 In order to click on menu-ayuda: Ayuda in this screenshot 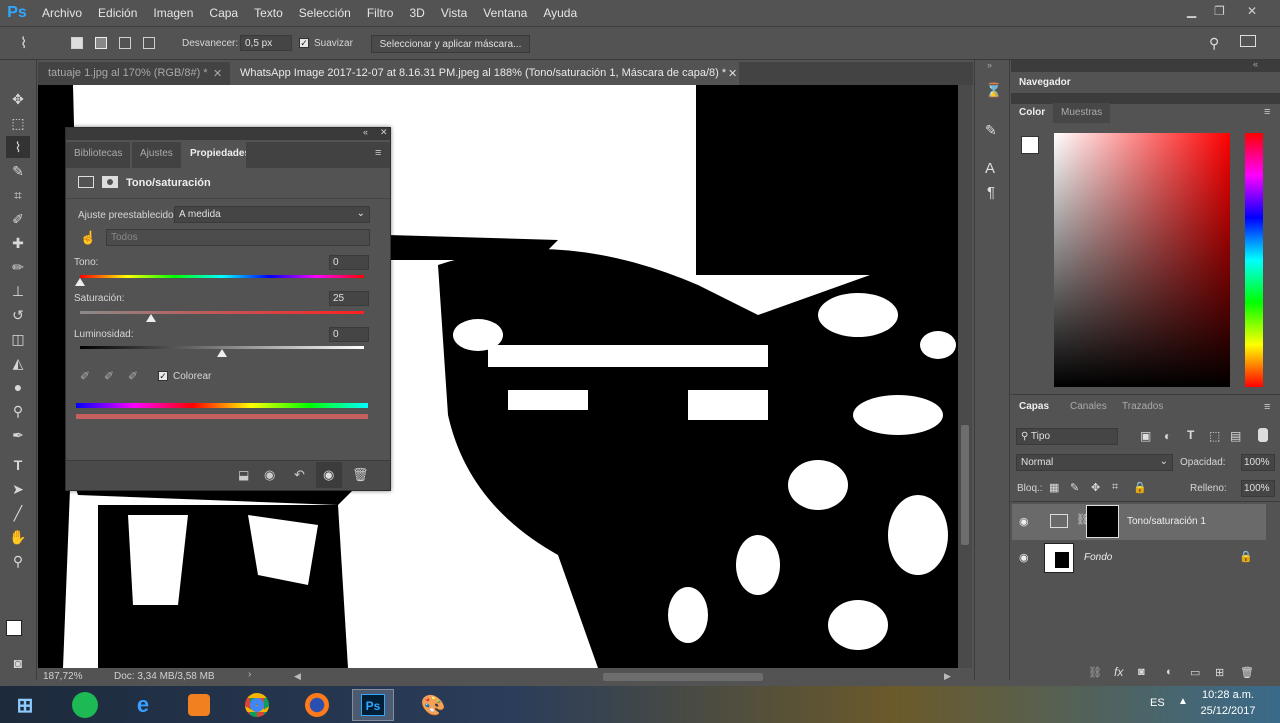, I will do `click(560, 13)`.